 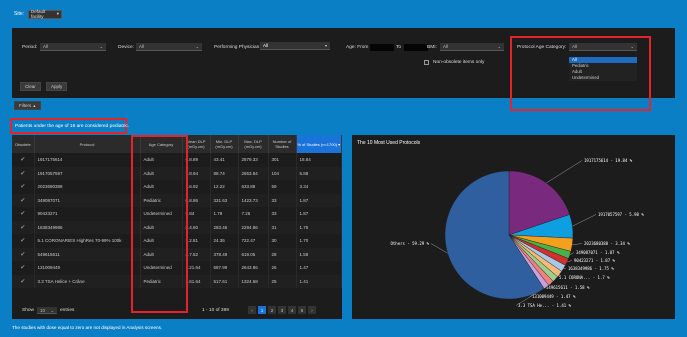 What do you see at coordinates (598, 252) in the screenshot?
I see `pie-label: 349087071 - 1.87 %` at bounding box center [598, 252].